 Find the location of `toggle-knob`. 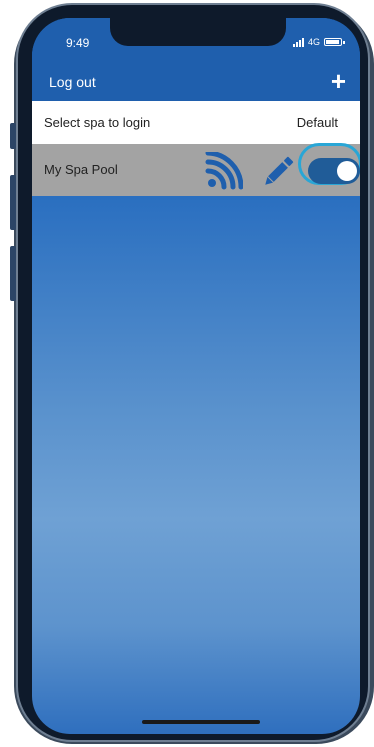

toggle-knob is located at coordinates (347, 171).